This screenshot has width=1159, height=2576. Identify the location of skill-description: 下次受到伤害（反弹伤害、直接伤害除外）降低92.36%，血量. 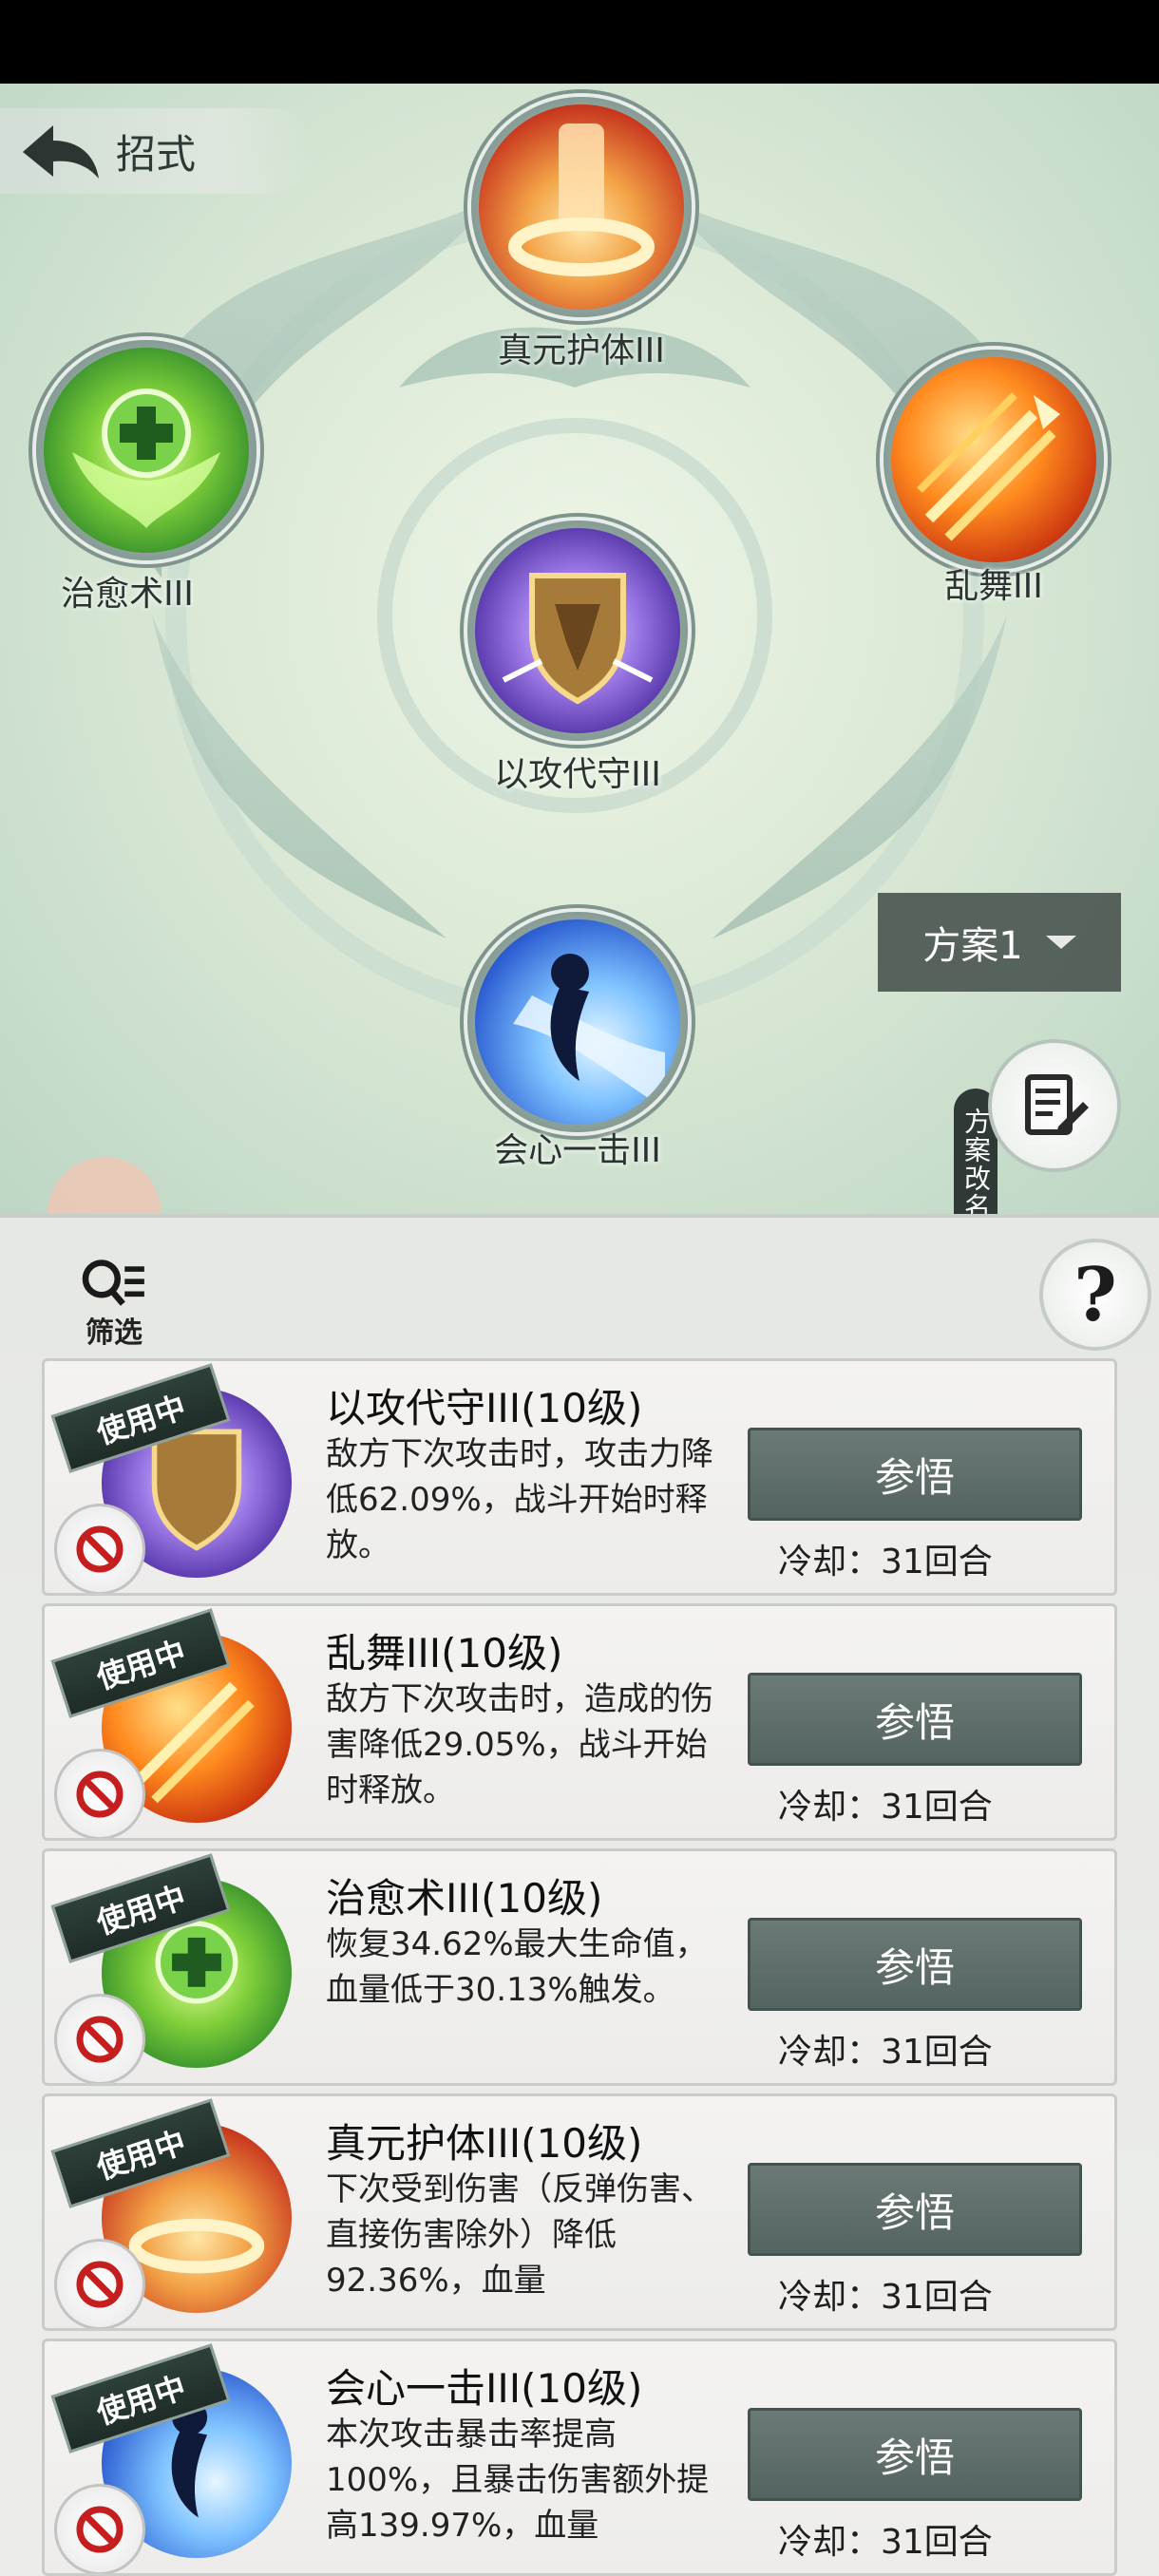
(519, 2235).